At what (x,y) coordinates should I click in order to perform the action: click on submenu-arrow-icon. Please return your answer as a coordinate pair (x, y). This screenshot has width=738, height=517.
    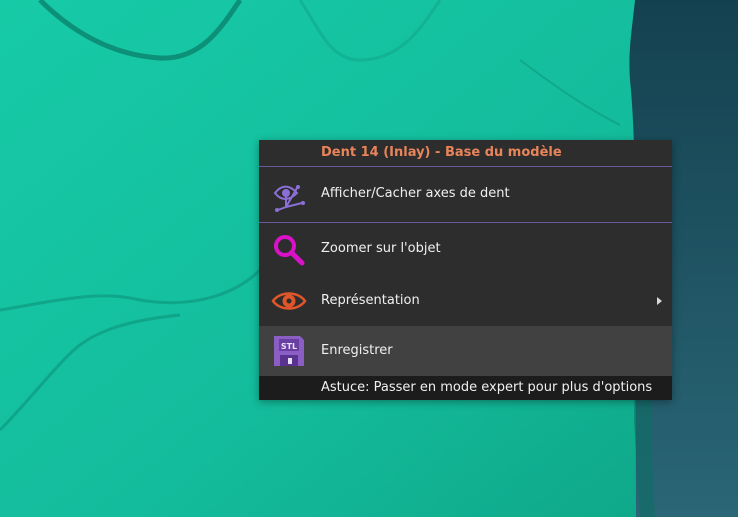
    Looking at the image, I should click on (659, 301).